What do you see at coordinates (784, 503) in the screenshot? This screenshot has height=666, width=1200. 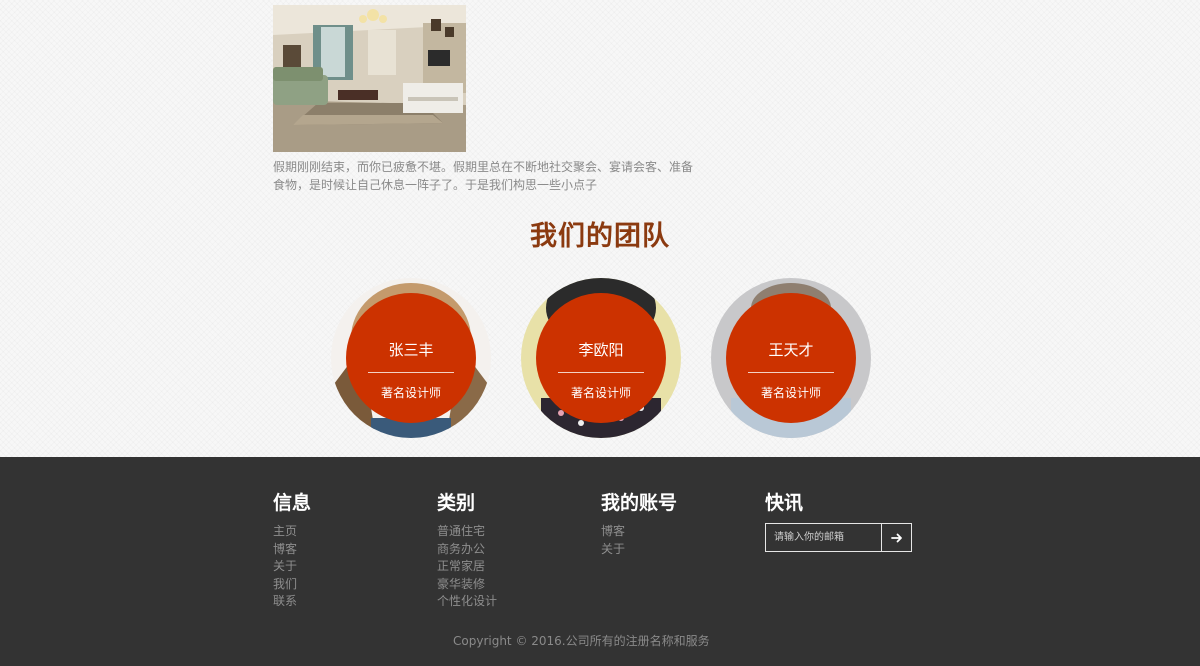 I see `footer-newsletter-heading: 快讯` at bounding box center [784, 503].